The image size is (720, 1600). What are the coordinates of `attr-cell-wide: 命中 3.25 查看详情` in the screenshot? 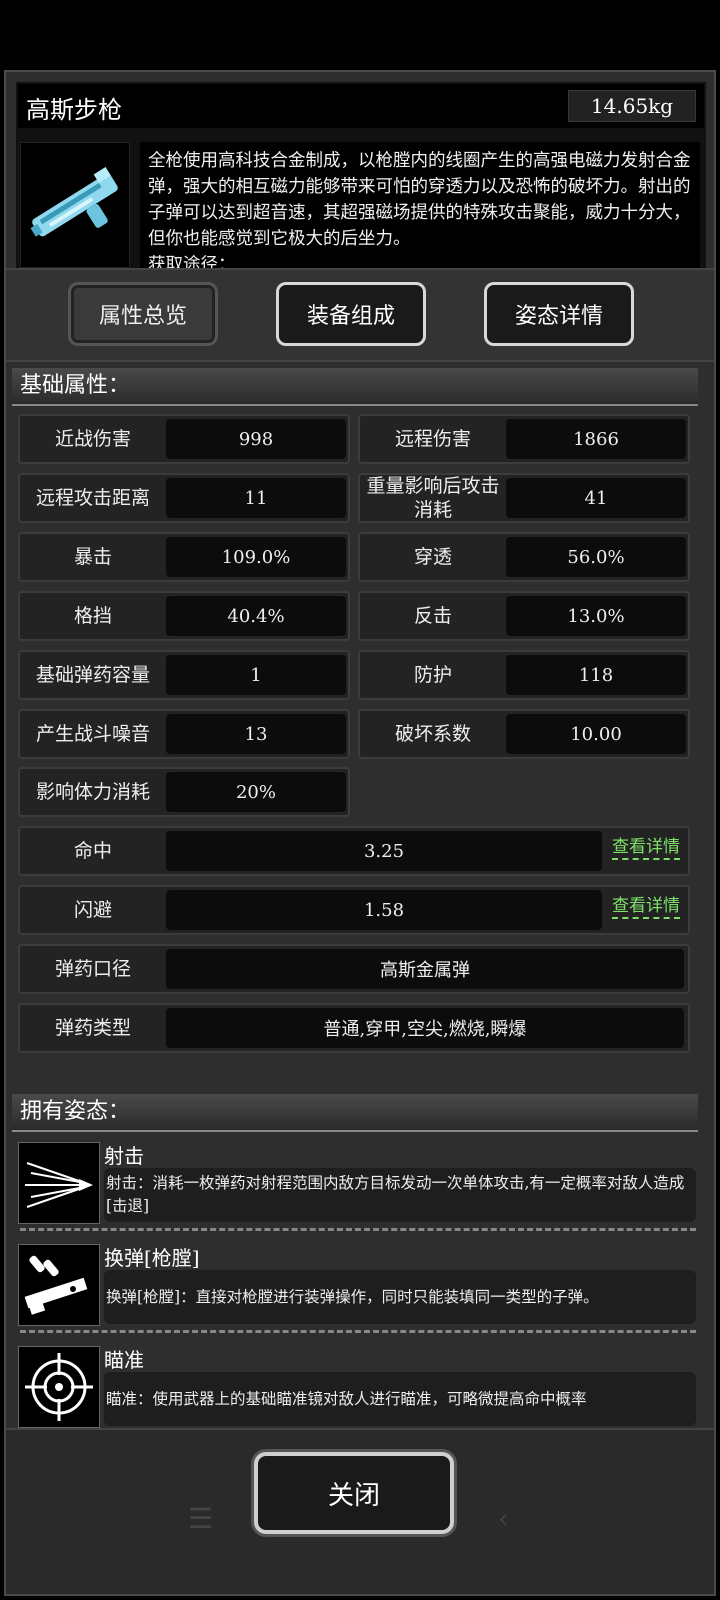 It's located at (354, 851).